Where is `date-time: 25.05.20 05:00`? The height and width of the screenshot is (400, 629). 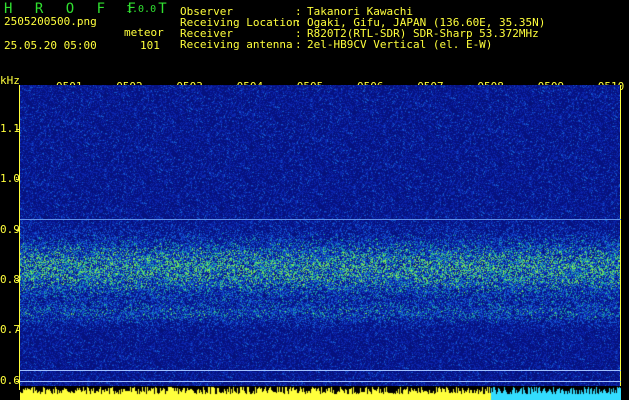
date-time: 25.05.20 05:00 is located at coordinates (50, 45).